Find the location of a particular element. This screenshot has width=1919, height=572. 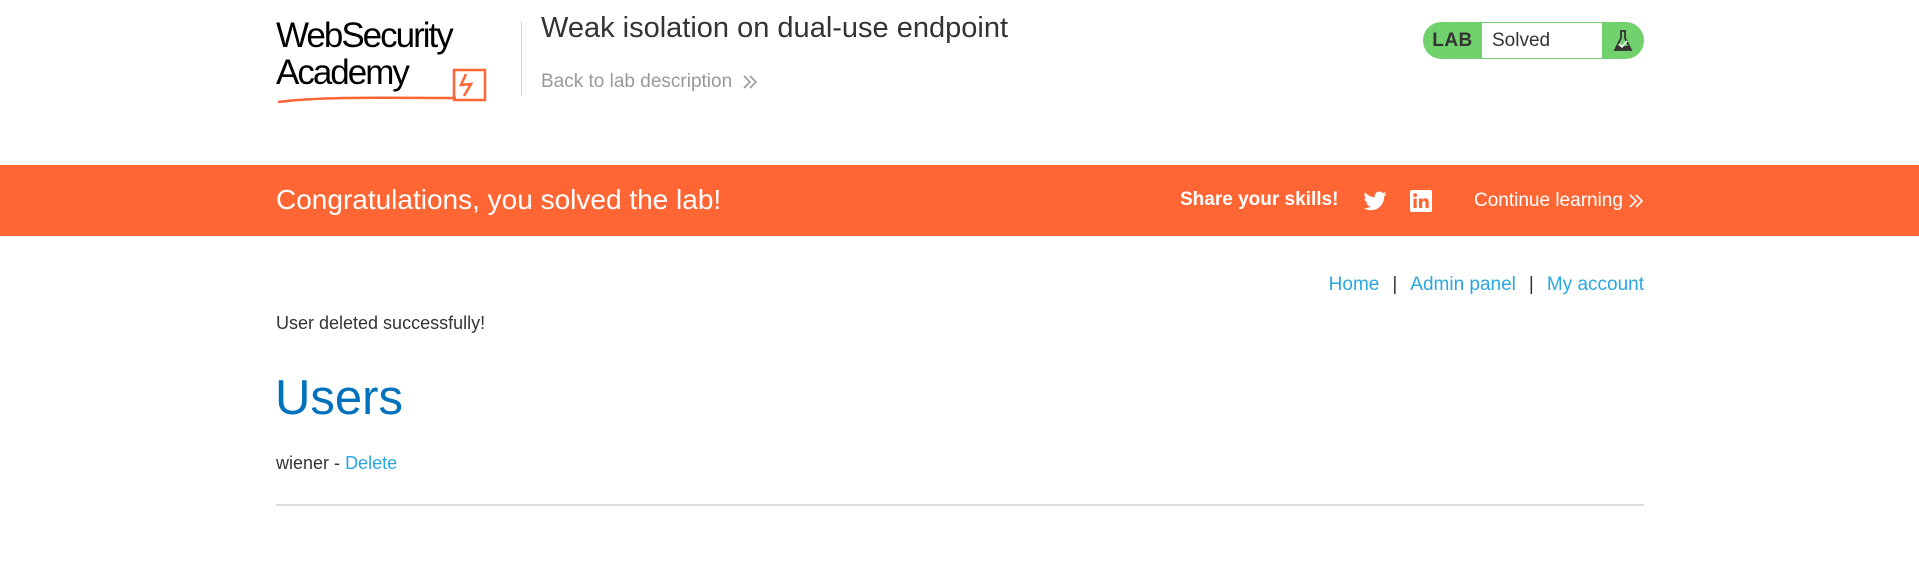

top-nav-links: Home | Admin panel | My account is located at coordinates (1486, 285).